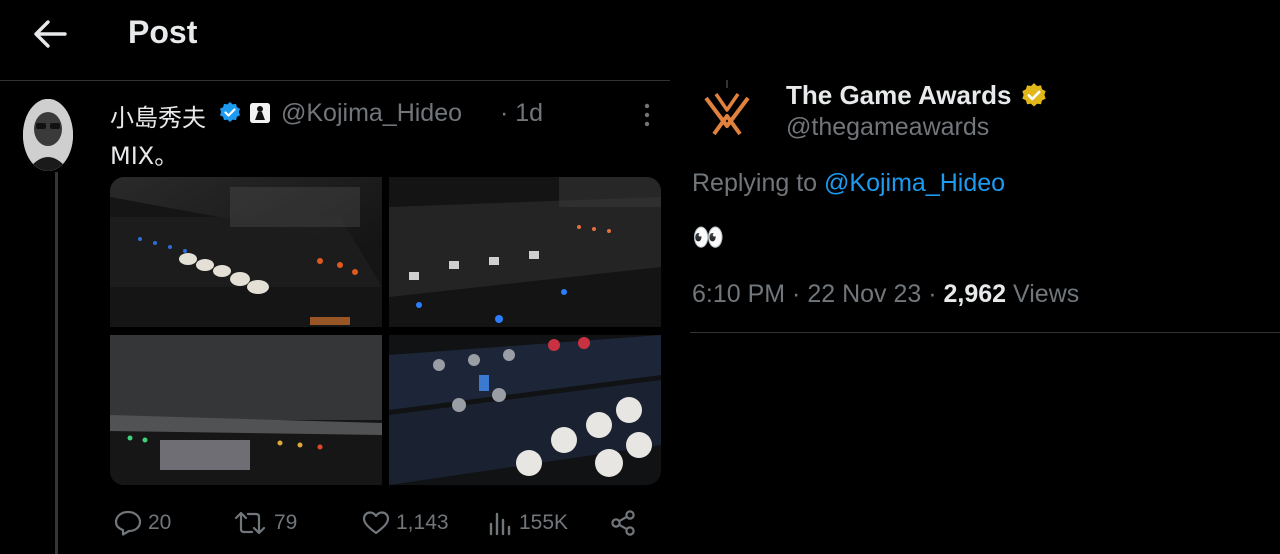  Describe the element at coordinates (230, 113) in the screenshot. I see `verified-badge-icon` at that location.